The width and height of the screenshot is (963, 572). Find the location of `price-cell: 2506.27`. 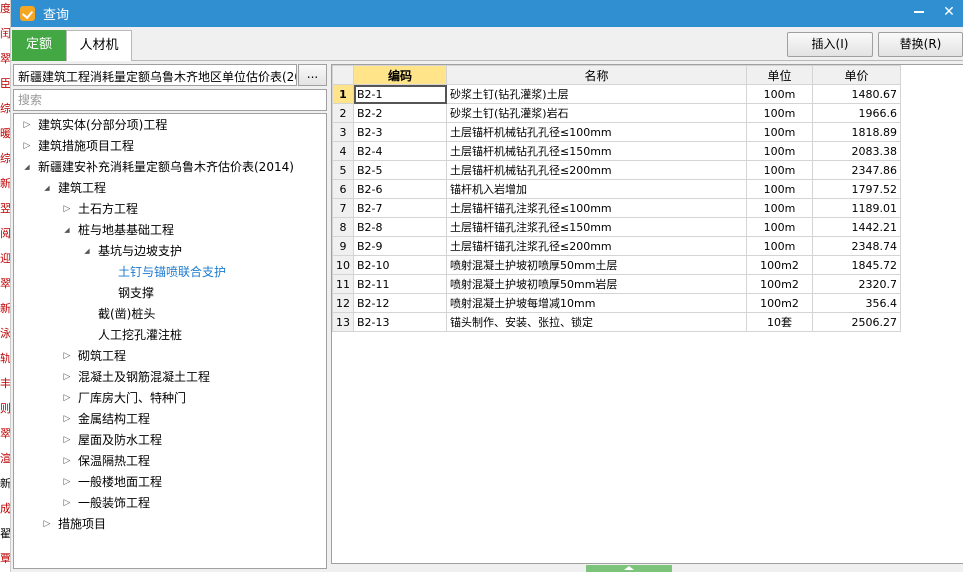

price-cell: 2506.27 is located at coordinates (856, 322).